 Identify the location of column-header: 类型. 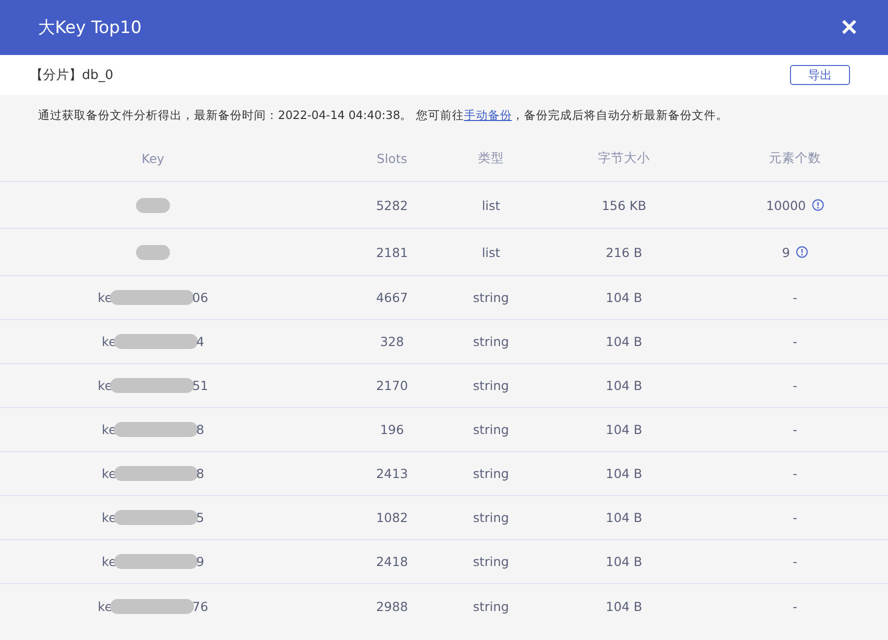
(491, 158).